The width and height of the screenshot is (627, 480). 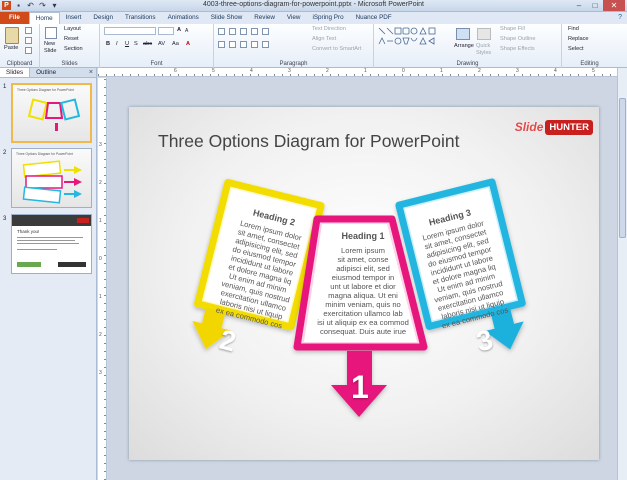 I want to click on thumb-logo, so click(x=83, y=220).